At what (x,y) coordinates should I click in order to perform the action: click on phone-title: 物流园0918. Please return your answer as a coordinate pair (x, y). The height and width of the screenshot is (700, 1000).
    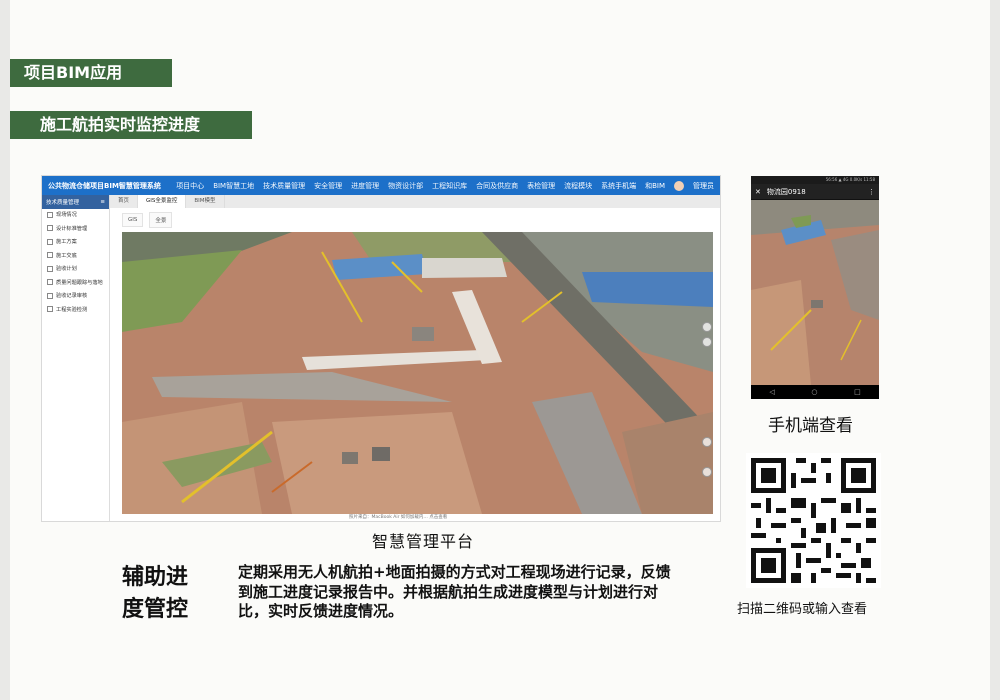
    Looking at the image, I should click on (786, 191).